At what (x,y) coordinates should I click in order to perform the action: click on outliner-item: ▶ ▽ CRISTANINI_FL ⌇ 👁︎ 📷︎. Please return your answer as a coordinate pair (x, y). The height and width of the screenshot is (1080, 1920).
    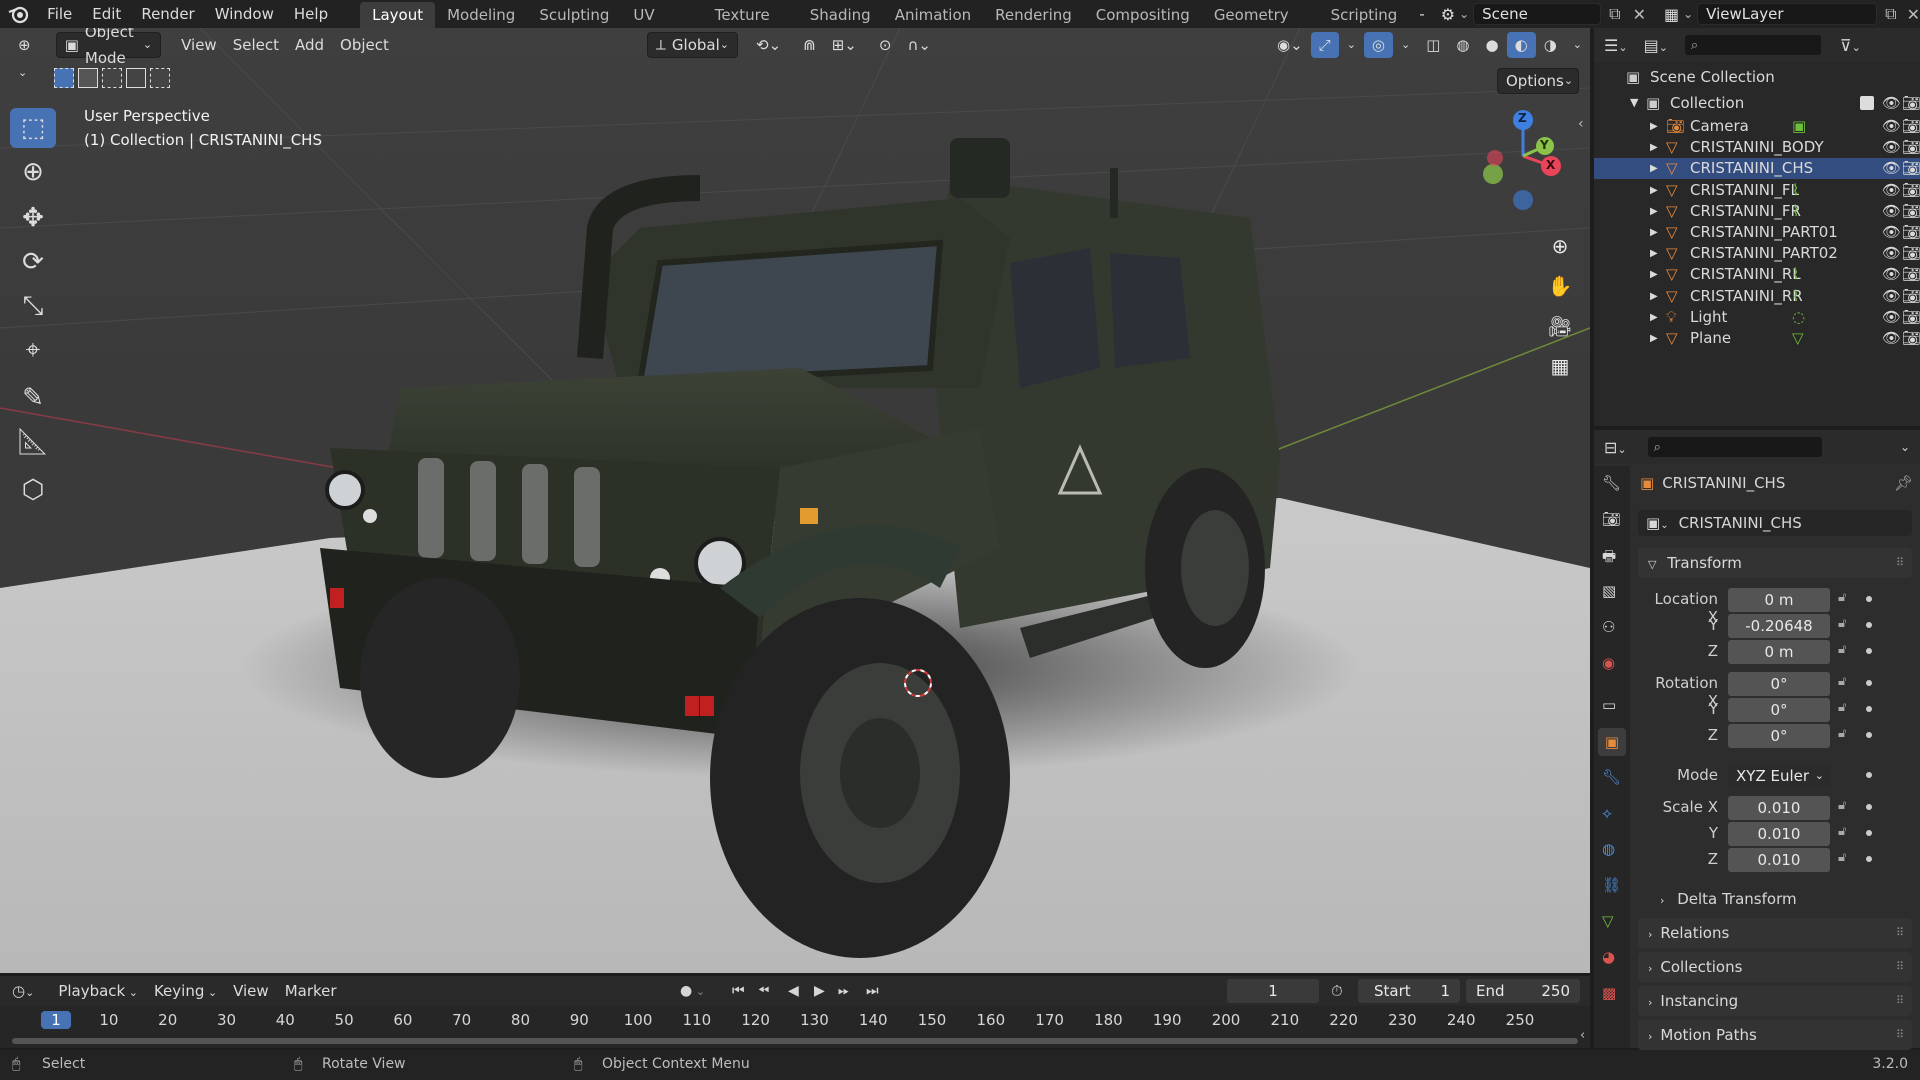
    Looking at the image, I should click on (1757, 190).